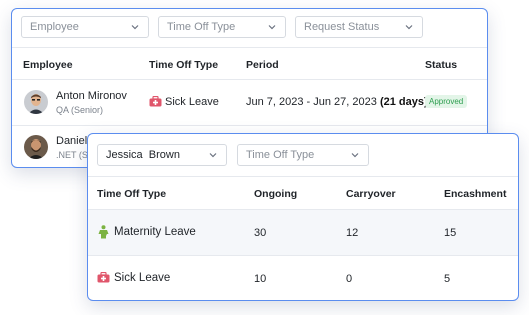 The image size is (529, 315). I want to click on employee-filter-select: Employee, so click(85, 27).